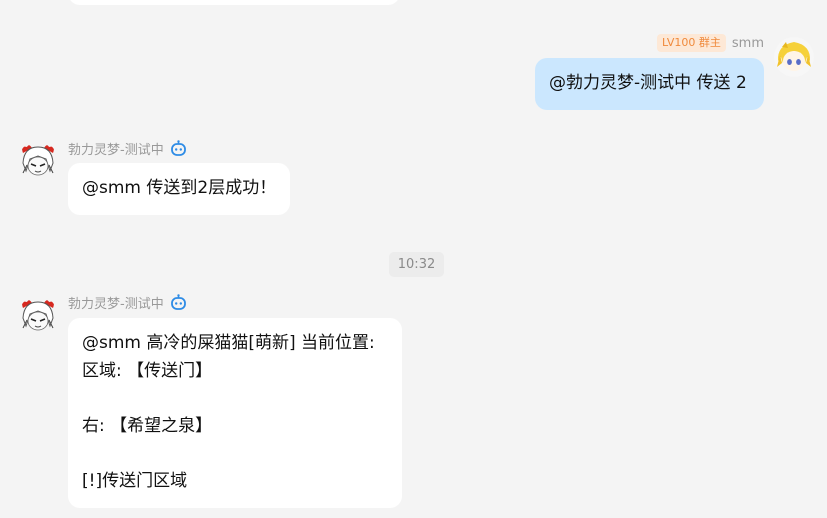 Image resolution: width=827 pixels, height=518 pixels. I want to click on message-bubble-self: @勃力灵梦-测试中 传送 2, so click(649, 84).